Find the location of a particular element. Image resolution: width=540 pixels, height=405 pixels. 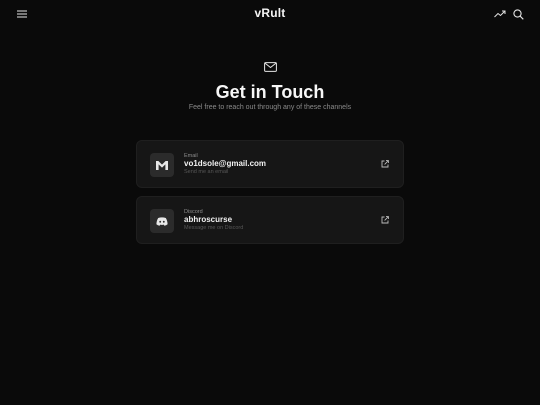

contact-description: Send me an email is located at coordinates (206, 172).